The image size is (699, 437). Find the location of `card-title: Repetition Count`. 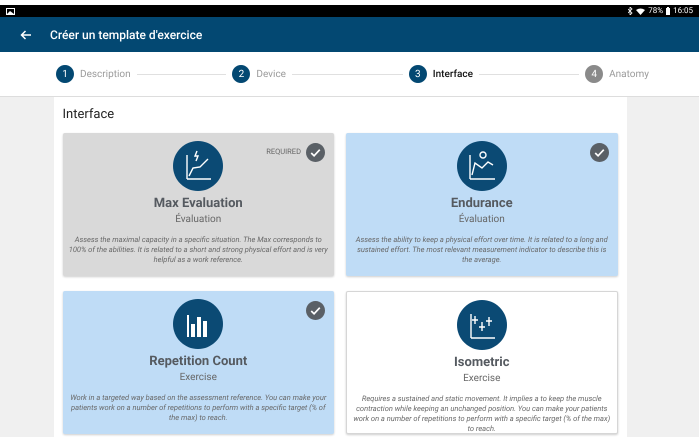

card-title: Repetition Count is located at coordinates (198, 362).